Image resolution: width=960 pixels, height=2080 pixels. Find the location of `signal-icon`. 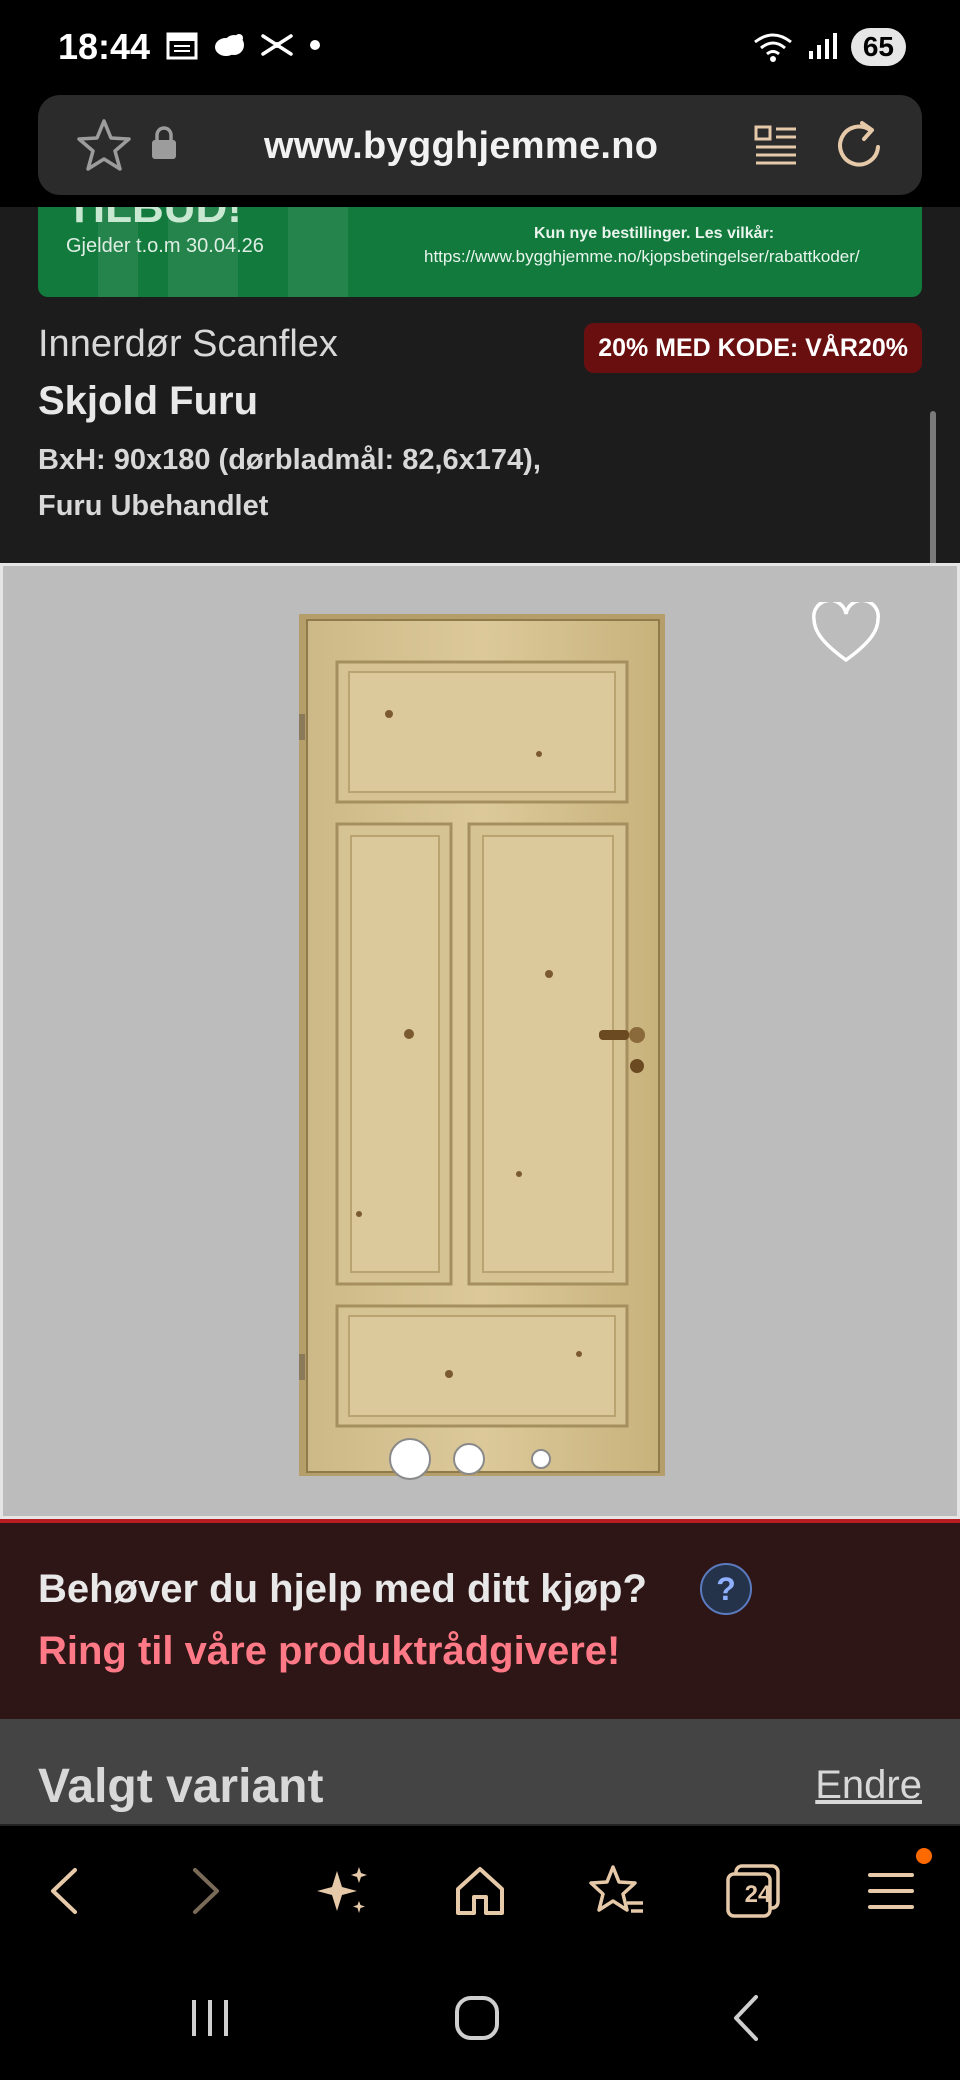

signal-icon is located at coordinates (822, 46).